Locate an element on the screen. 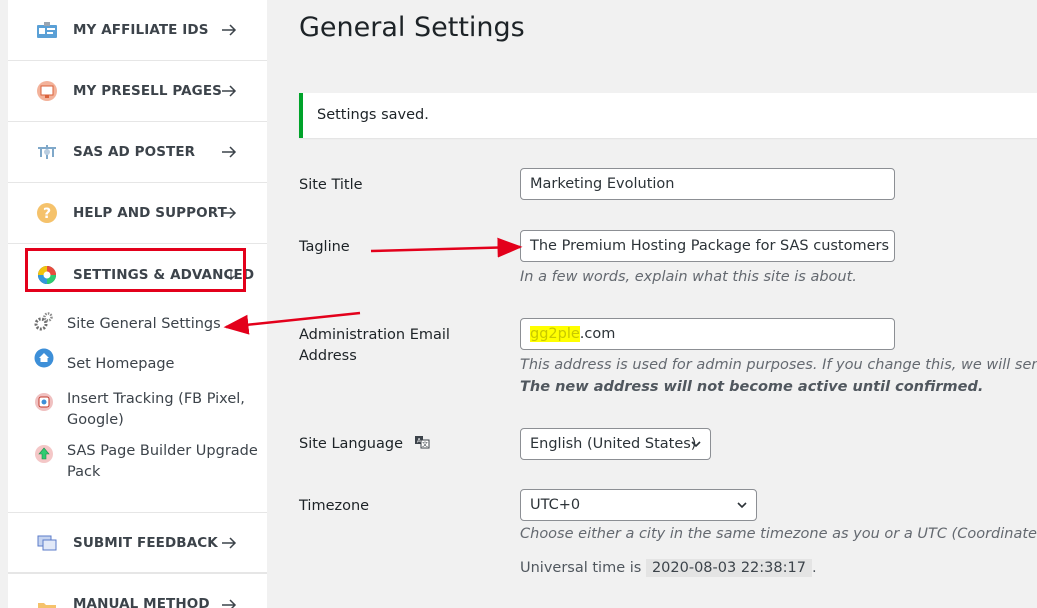 The height and width of the screenshot is (608, 1037). help-icon: ? is located at coordinates (47, 213).